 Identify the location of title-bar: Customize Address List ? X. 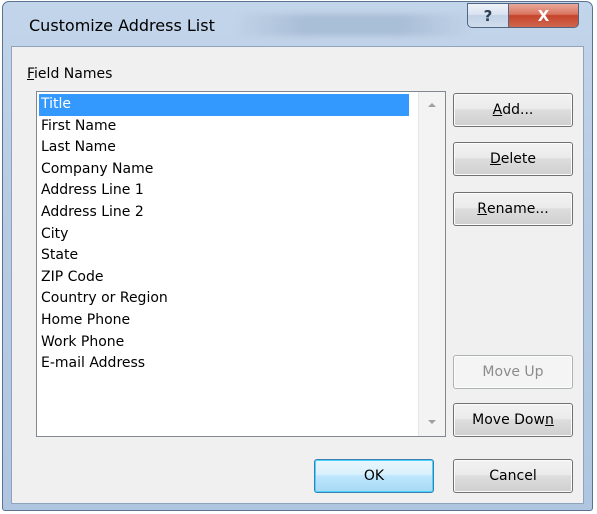
(297, 24).